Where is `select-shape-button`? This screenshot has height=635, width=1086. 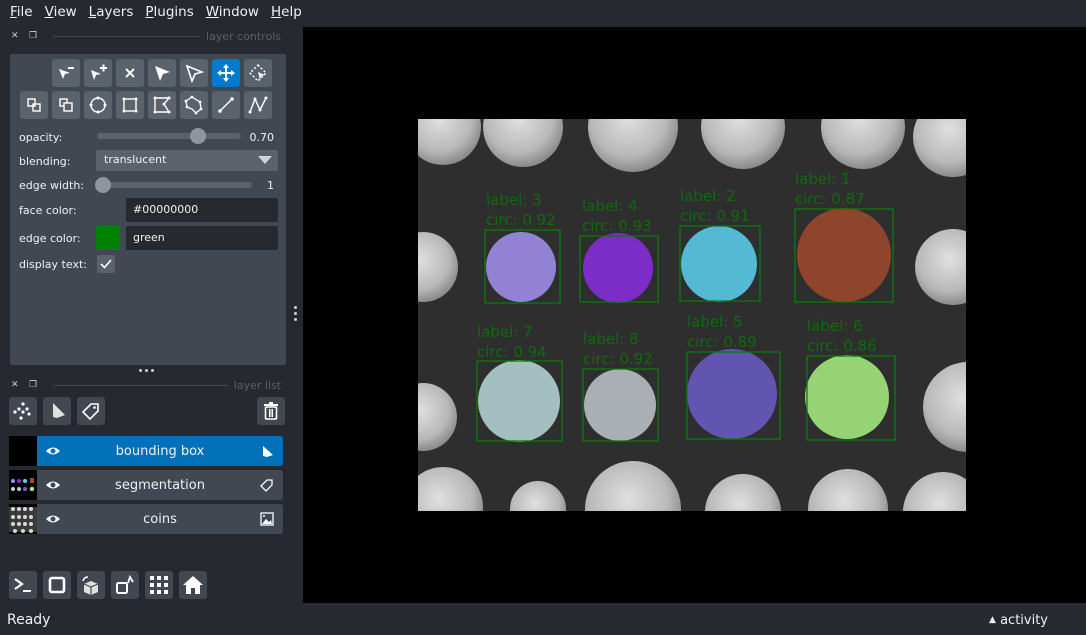 select-shape-button is located at coordinates (162, 73).